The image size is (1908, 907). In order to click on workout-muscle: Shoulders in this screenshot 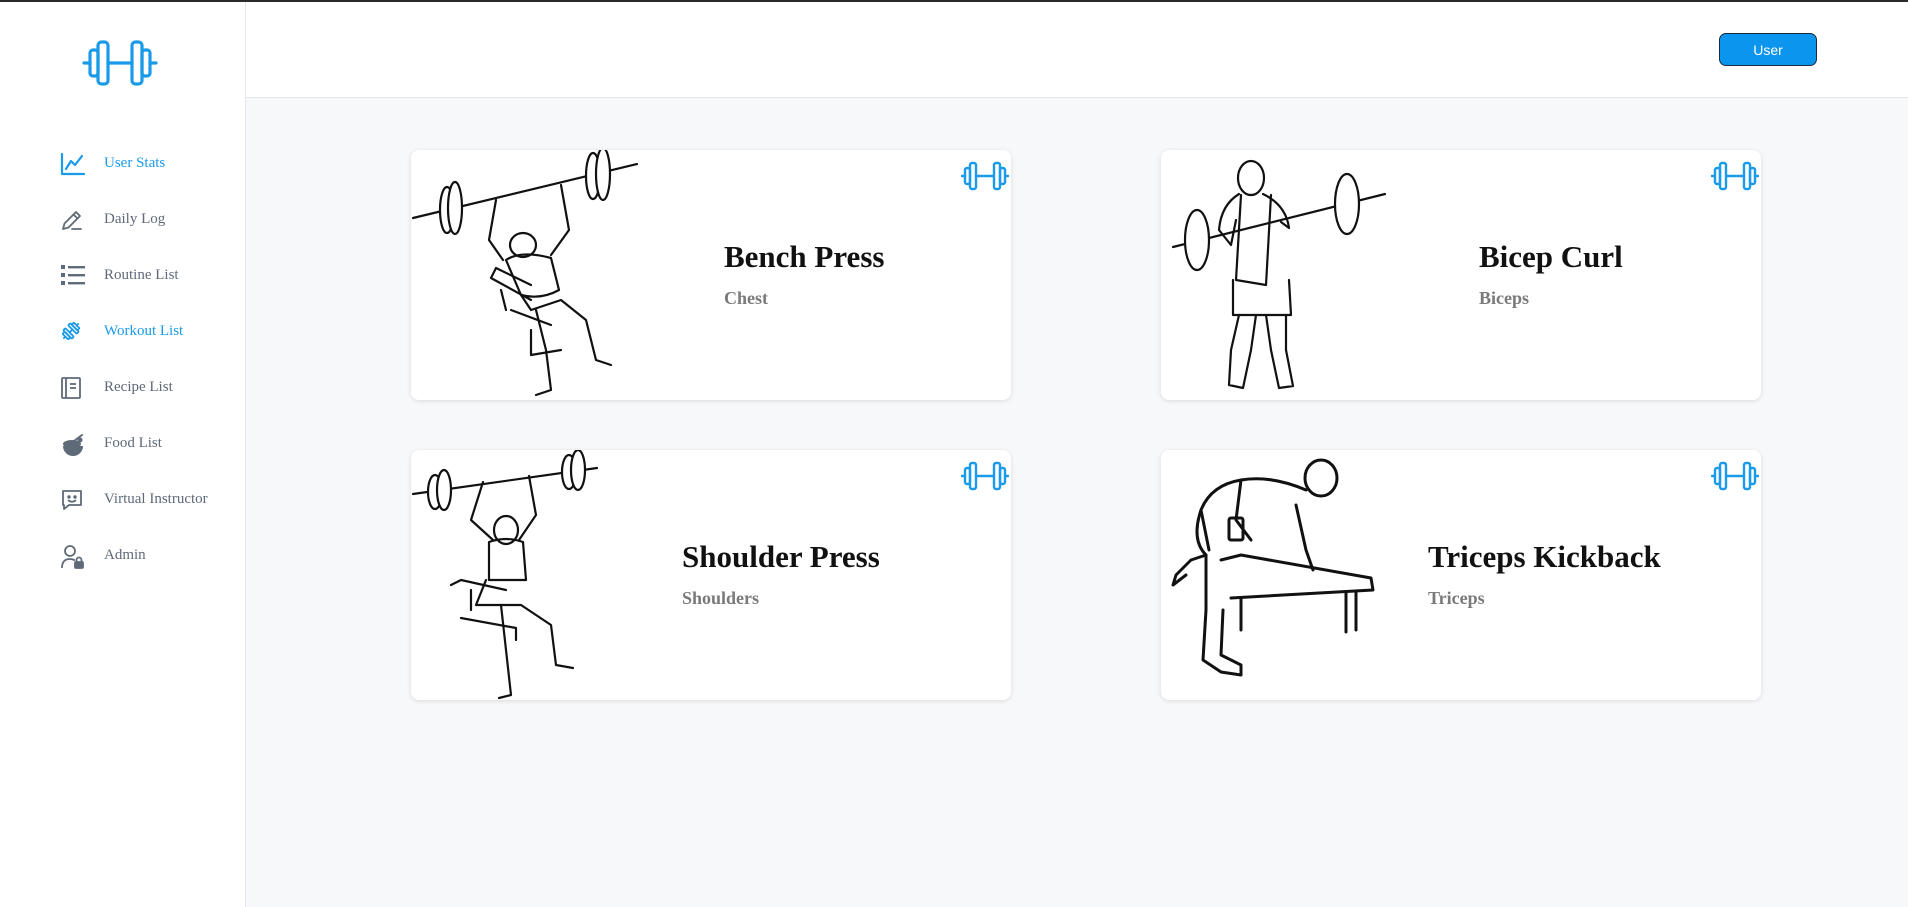, I will do `click(721, 598)`.